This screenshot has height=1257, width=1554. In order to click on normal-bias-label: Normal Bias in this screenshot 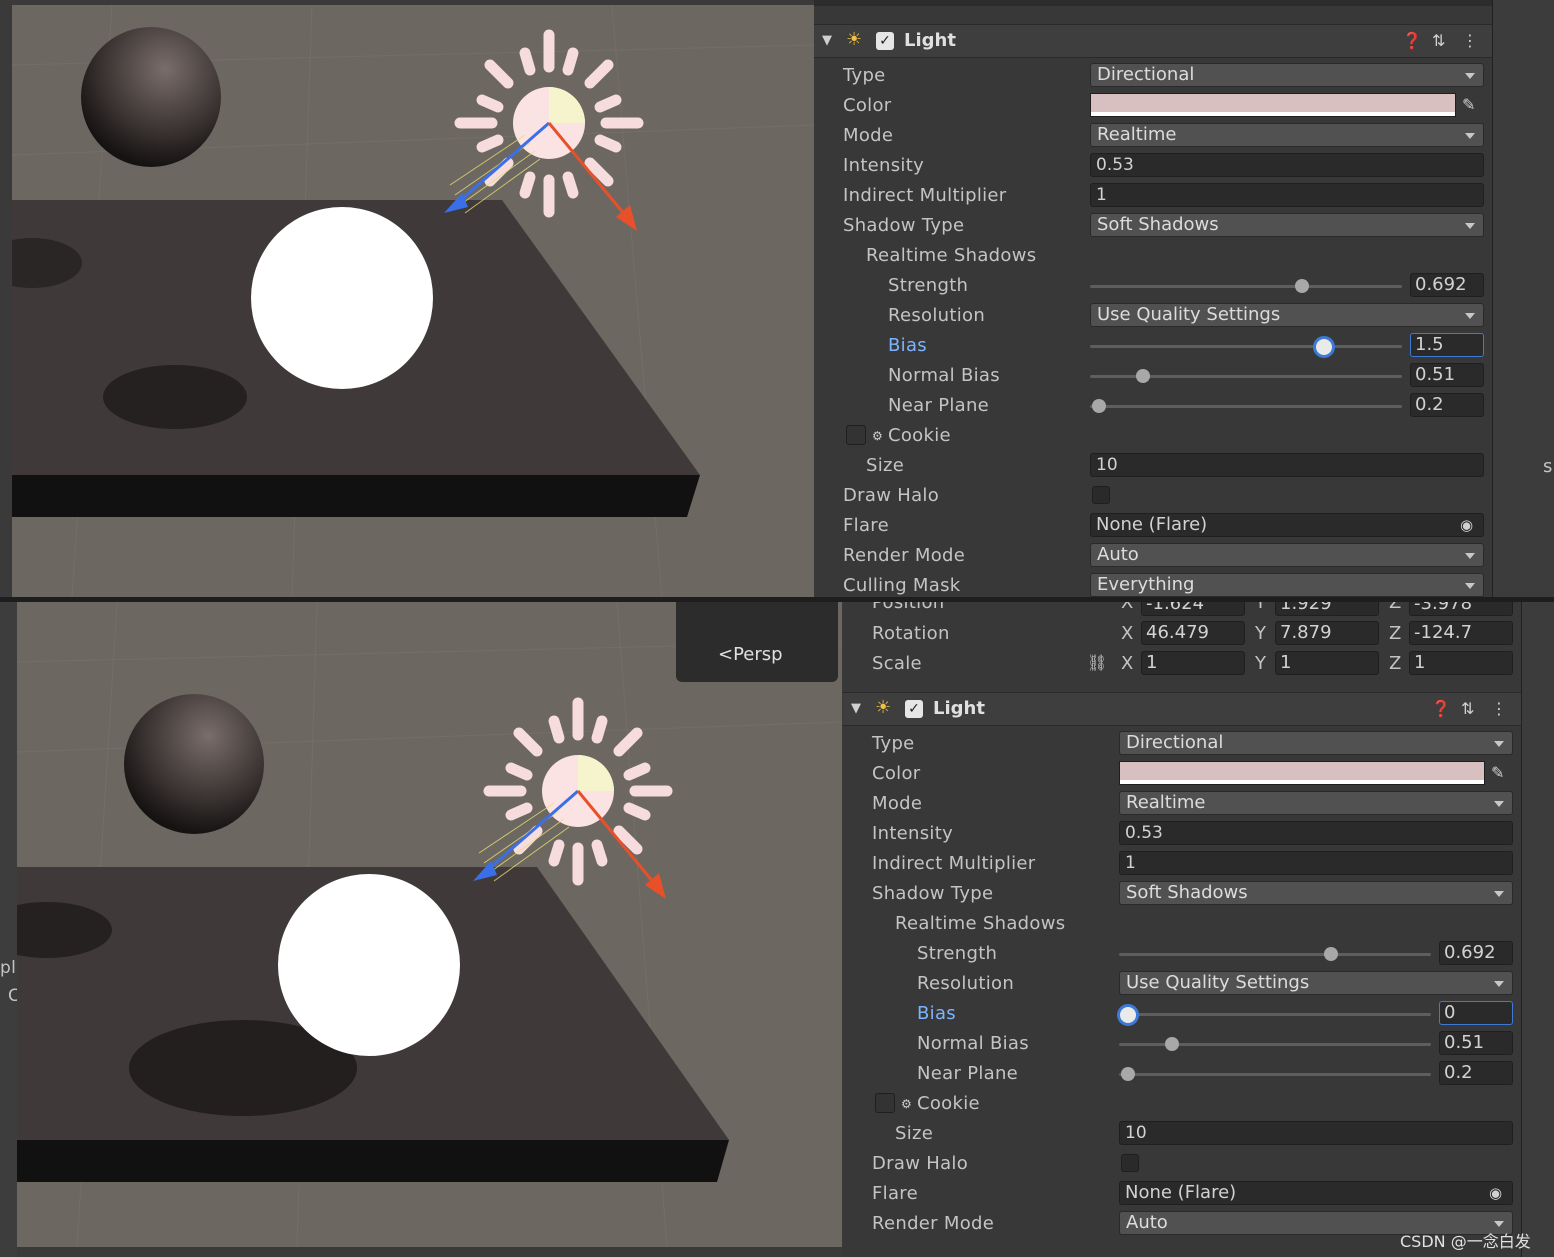, I will do `click(973, 1043)`.